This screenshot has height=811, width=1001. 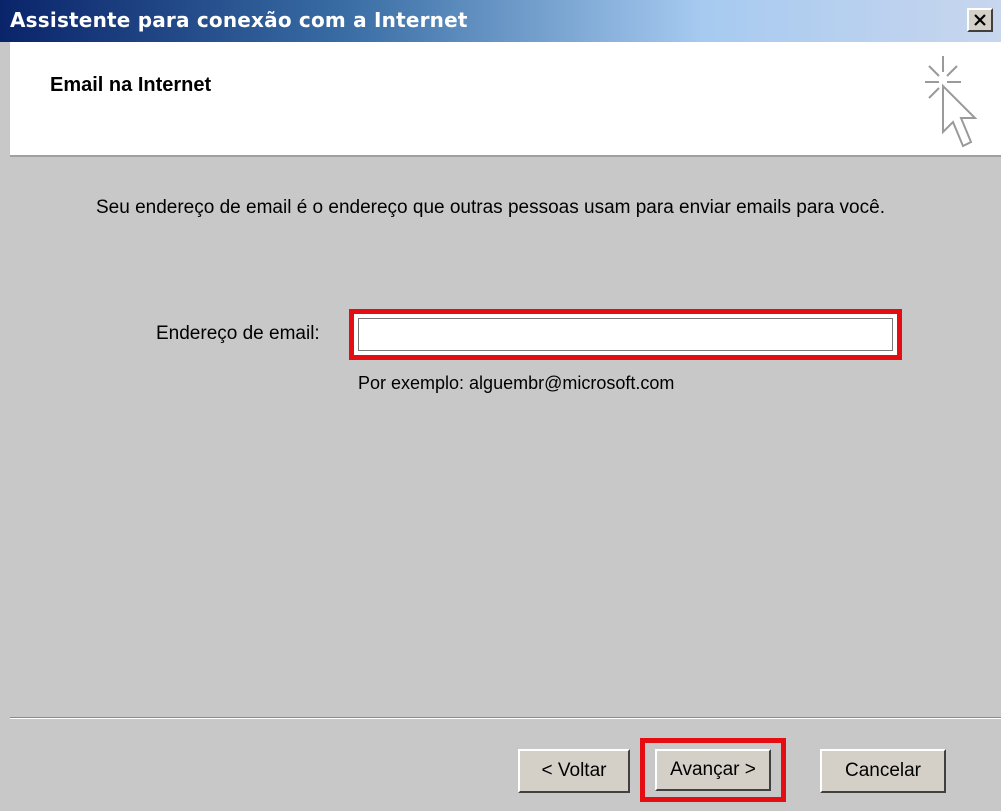 I want to click on email-field, so click(x=625, y=334).